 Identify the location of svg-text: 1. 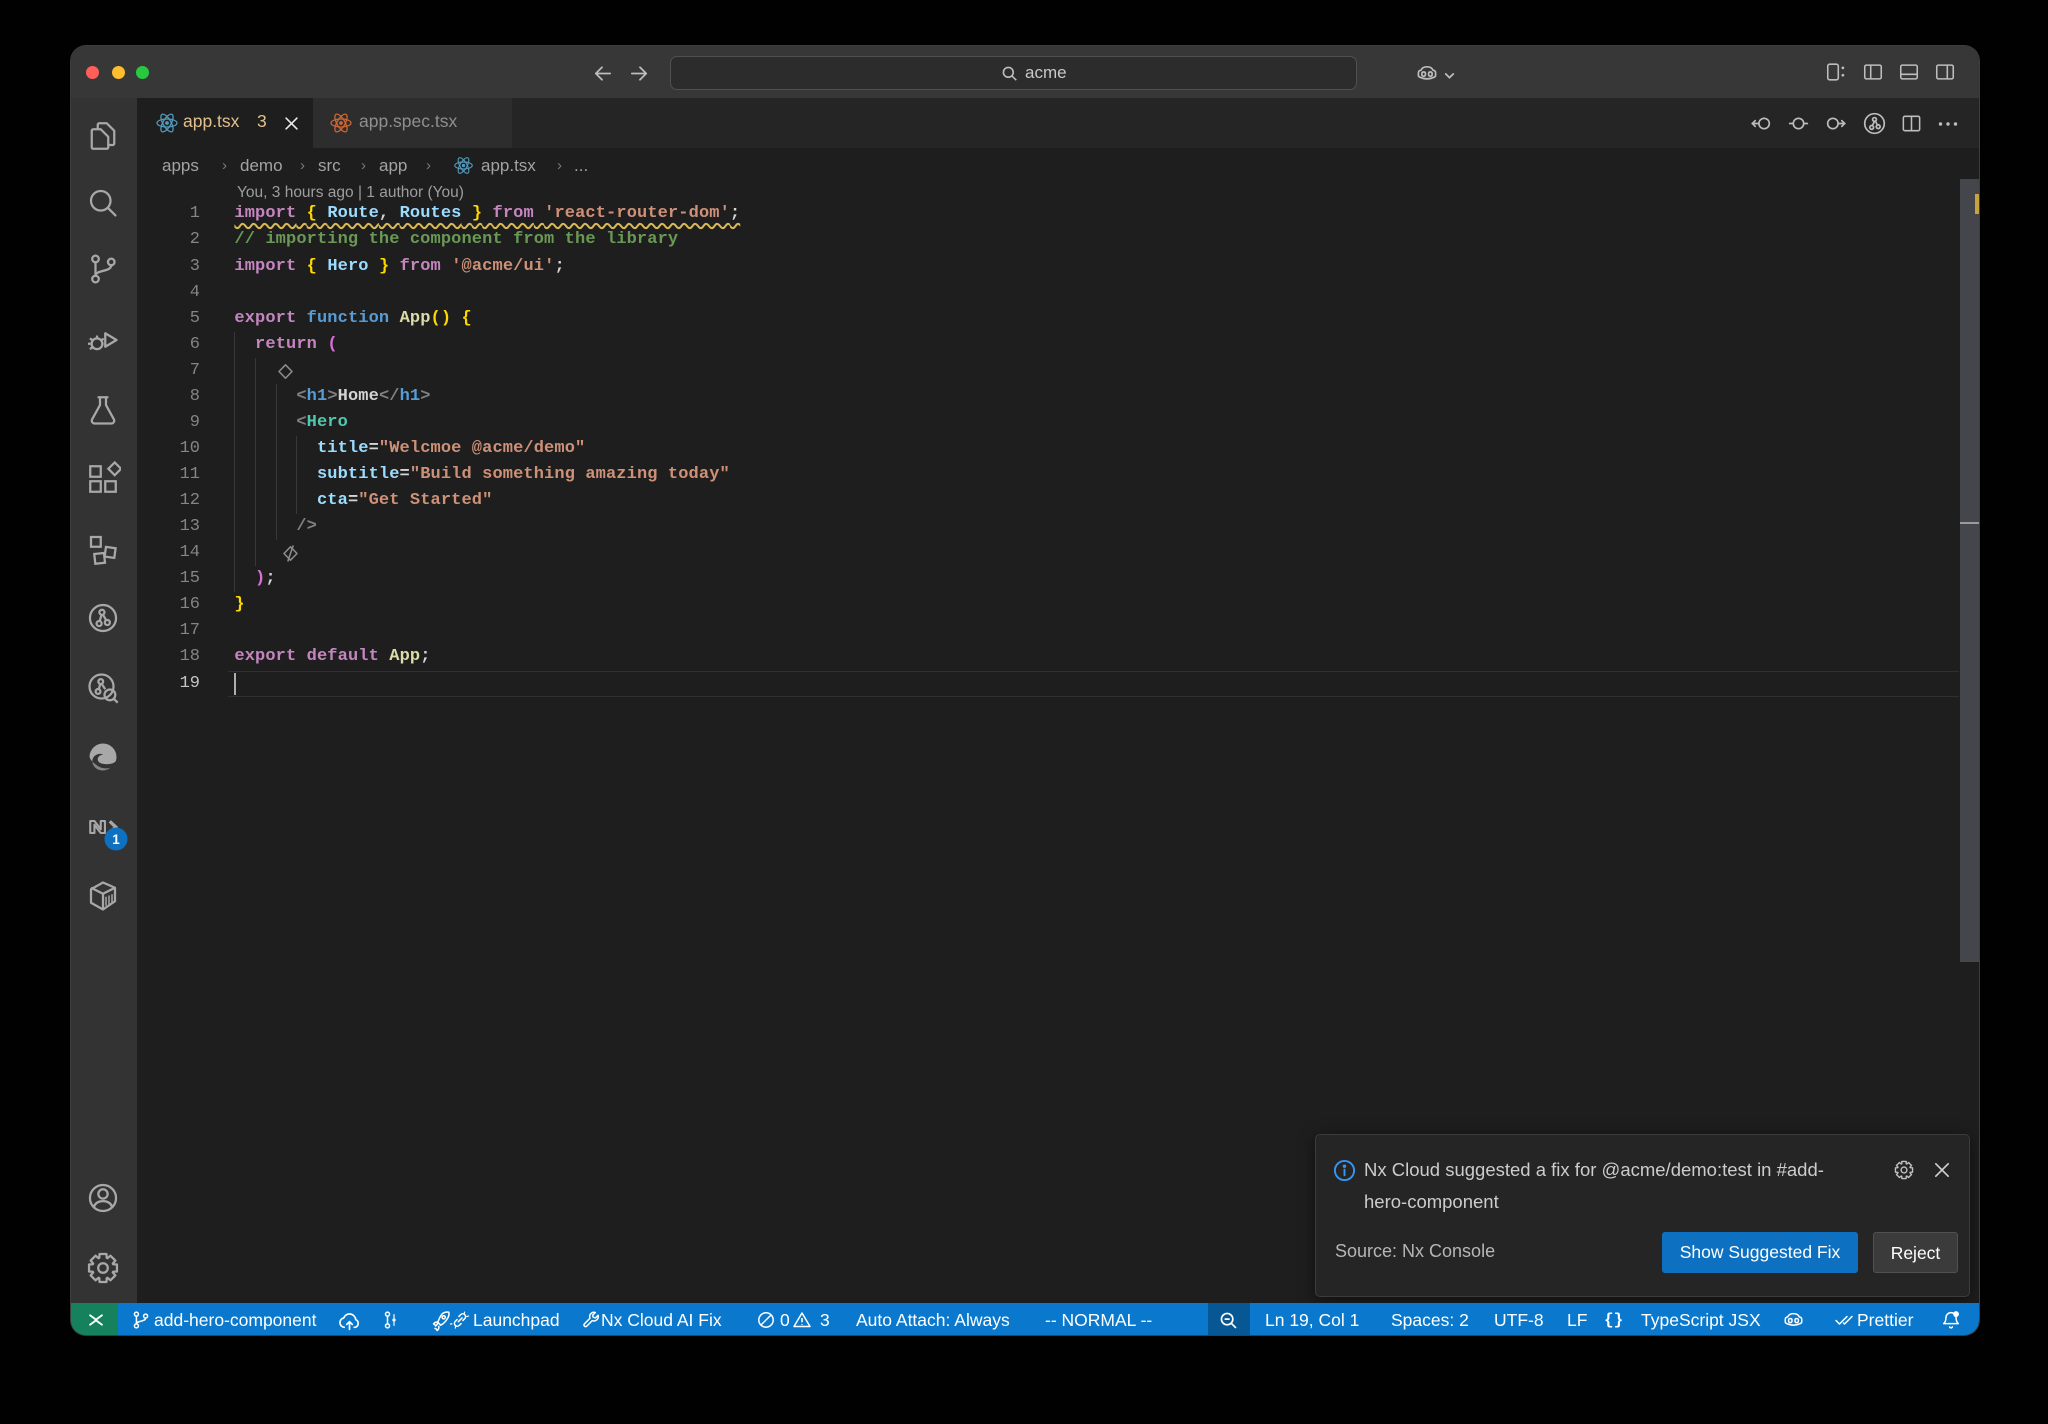
(116, 839).